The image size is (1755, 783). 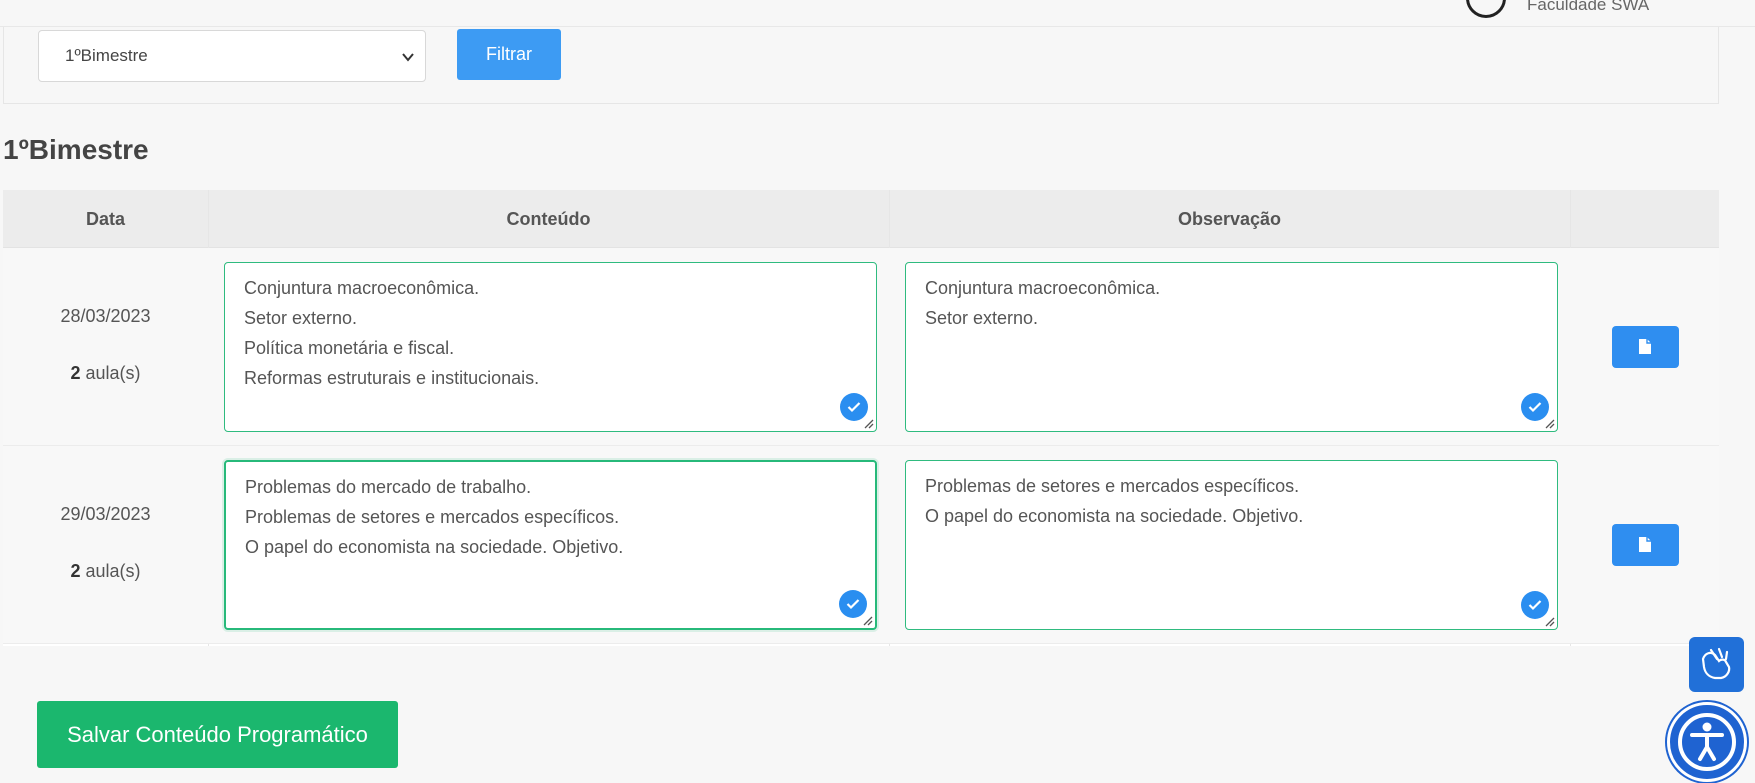 I want to click on date-cell: 28/03/2023 2 aula(s), so click(x=105, y=347).